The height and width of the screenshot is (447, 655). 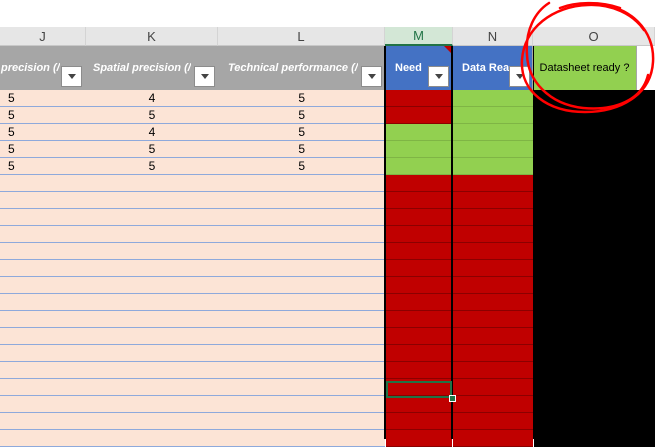 I want to click on column-header-l: L, so click(x=301, y=36).